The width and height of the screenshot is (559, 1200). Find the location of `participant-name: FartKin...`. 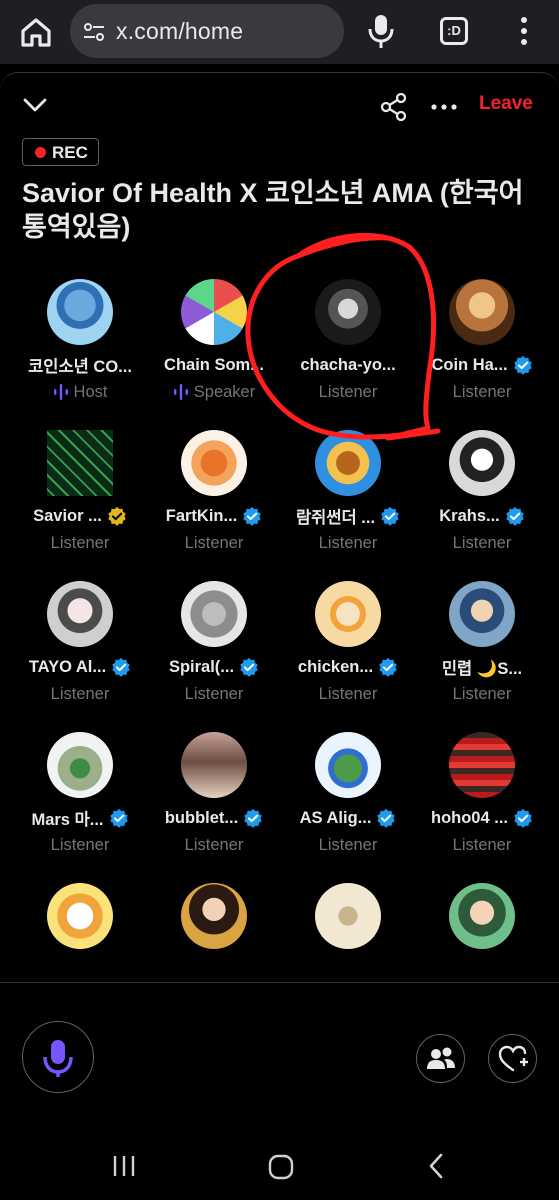

participant-name: FartKin... is located at coordinates (201, 515).